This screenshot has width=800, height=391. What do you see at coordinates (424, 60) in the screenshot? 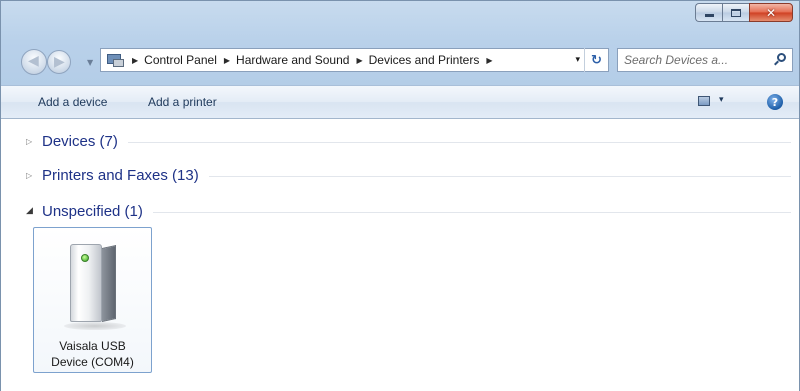
I see `breadcrumb-devices-and-printers: Devices and Printers` at bounding box center [424, 60].